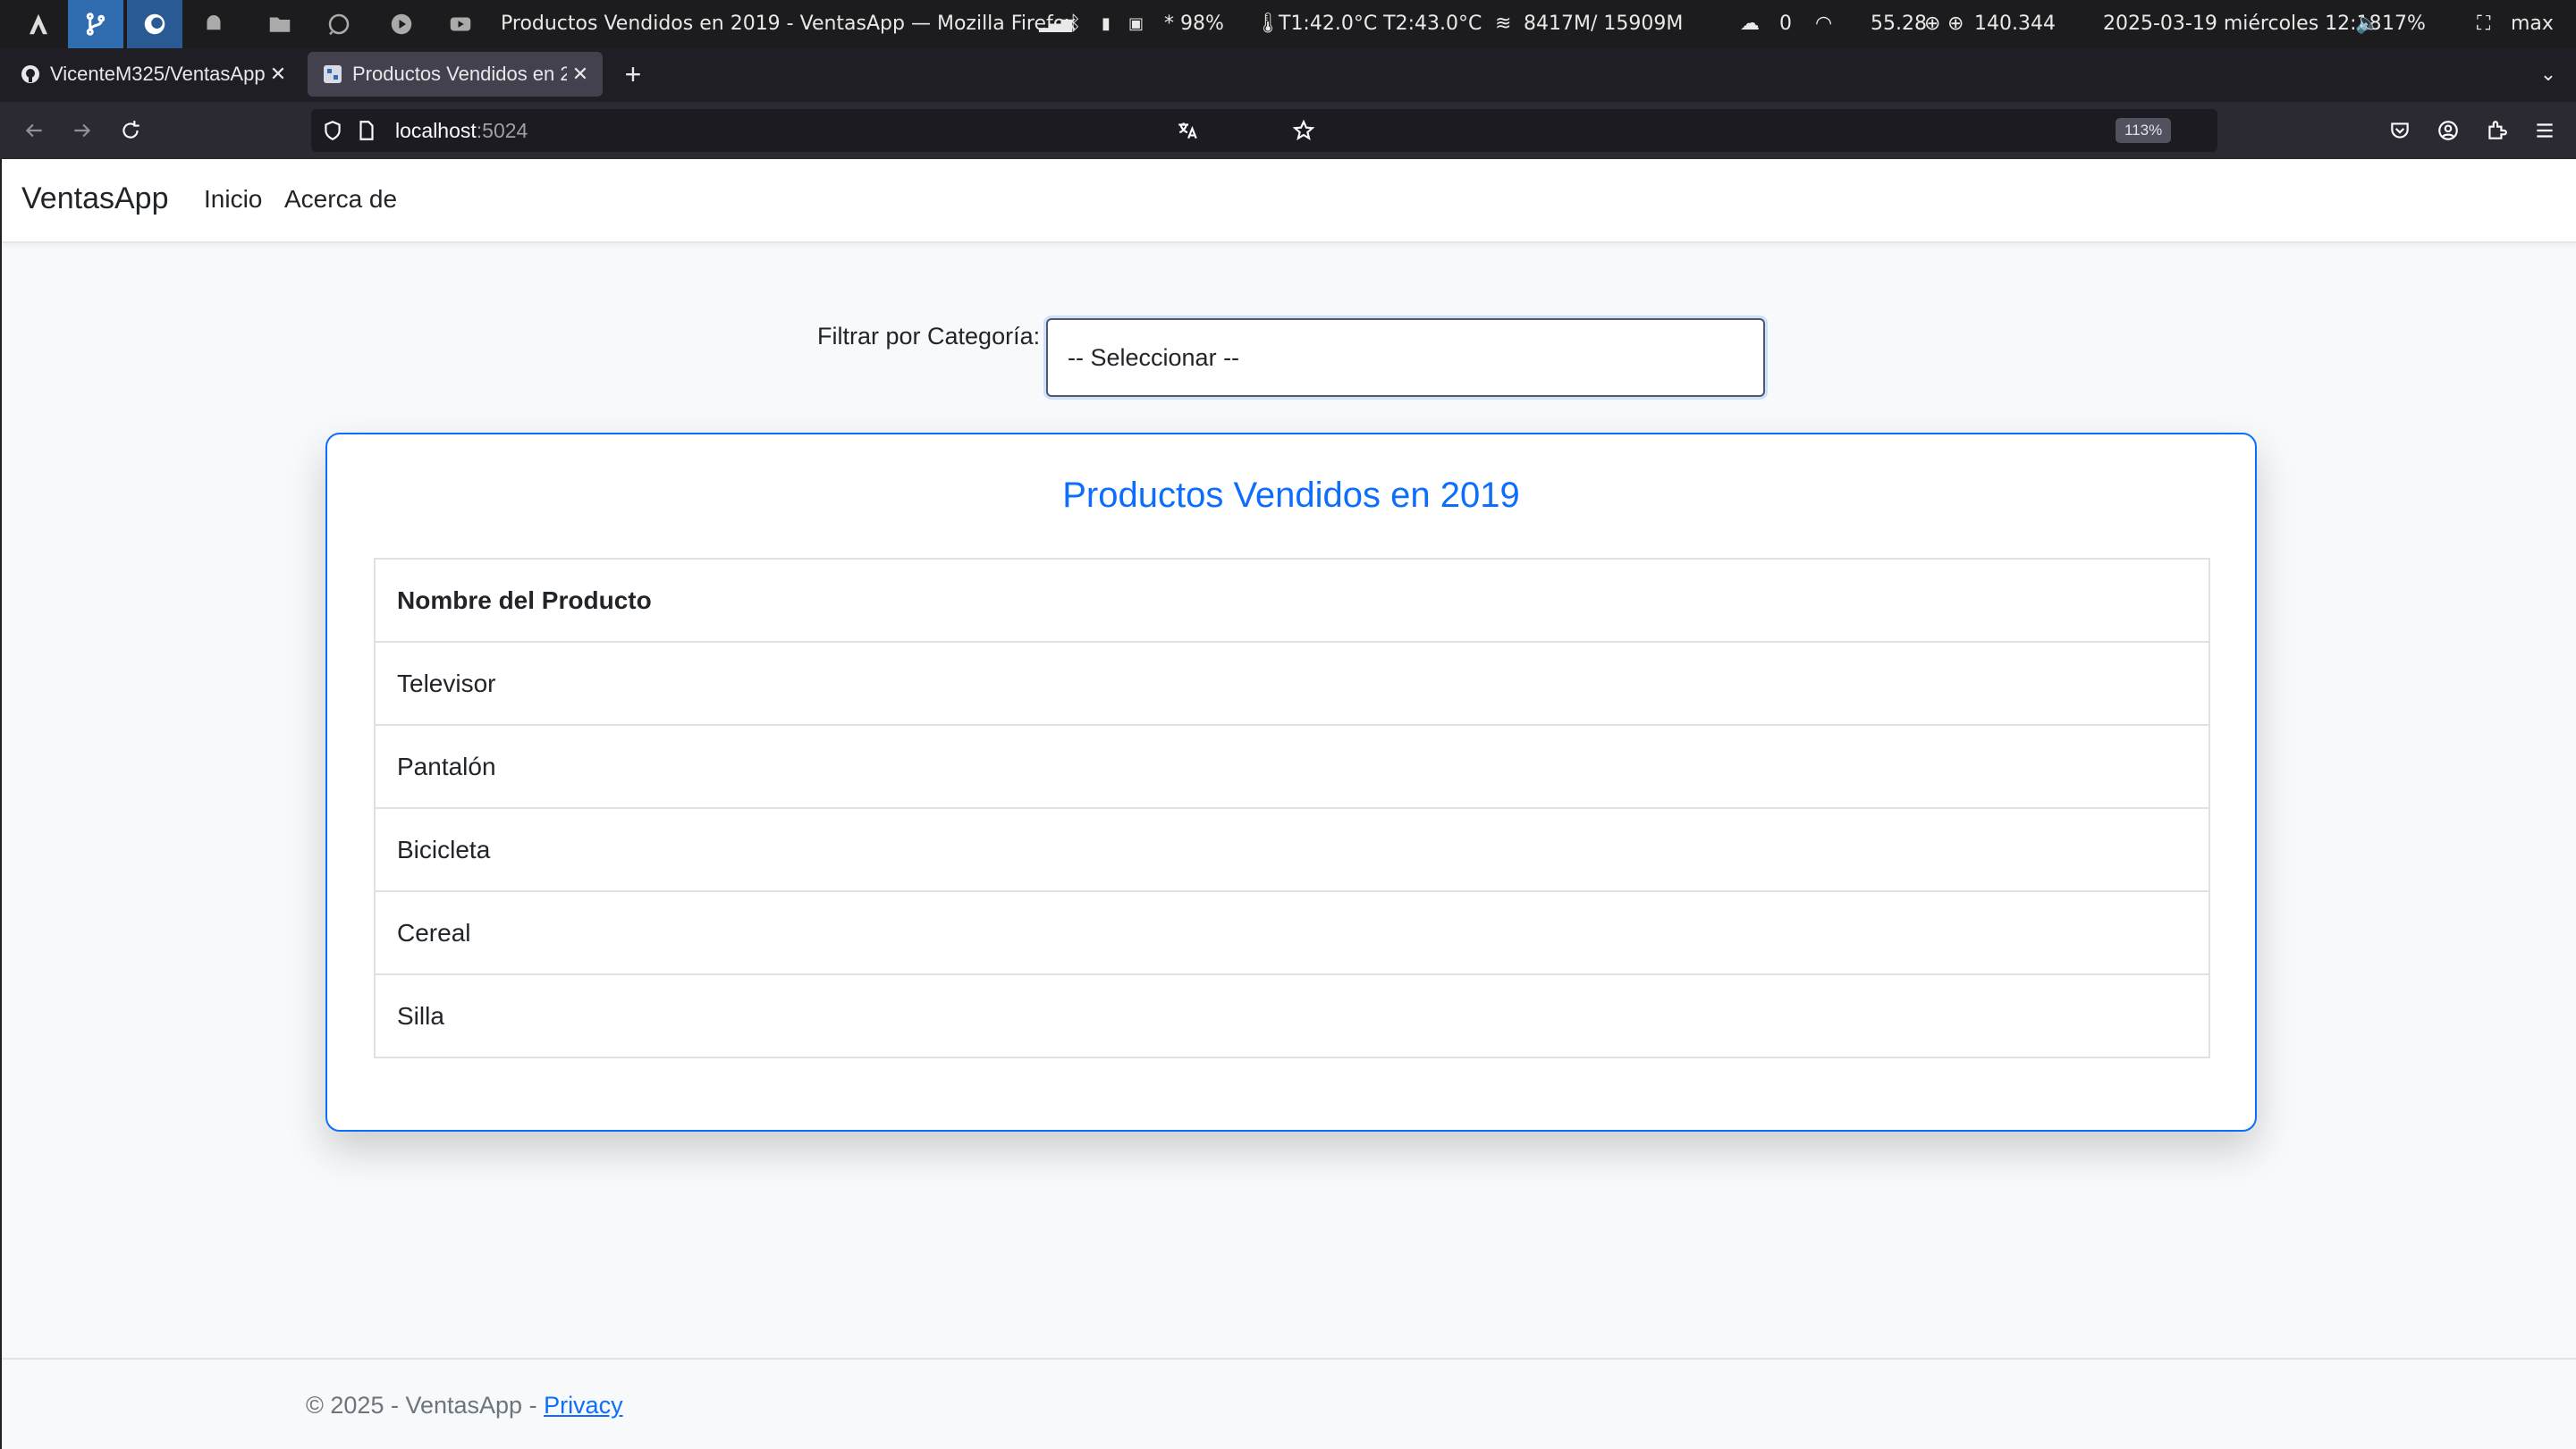  I want to click on bookmark-star-icon, so click(1304, 130).